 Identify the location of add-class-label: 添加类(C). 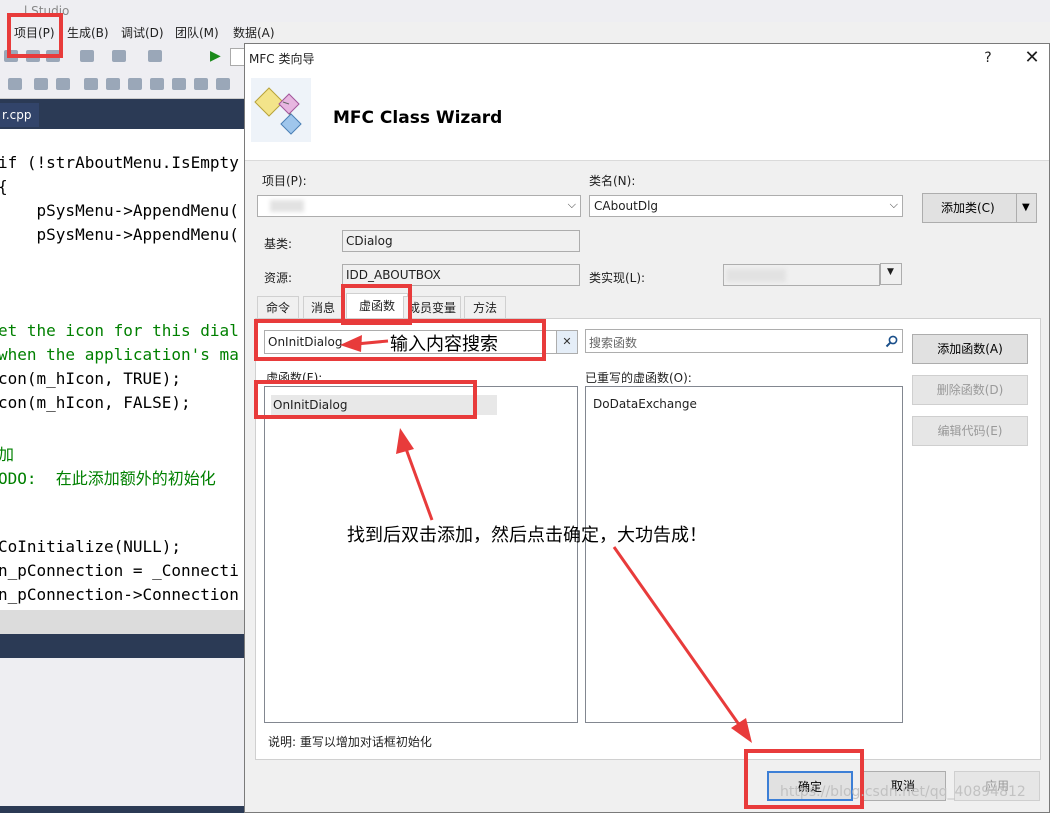
(968, 208).